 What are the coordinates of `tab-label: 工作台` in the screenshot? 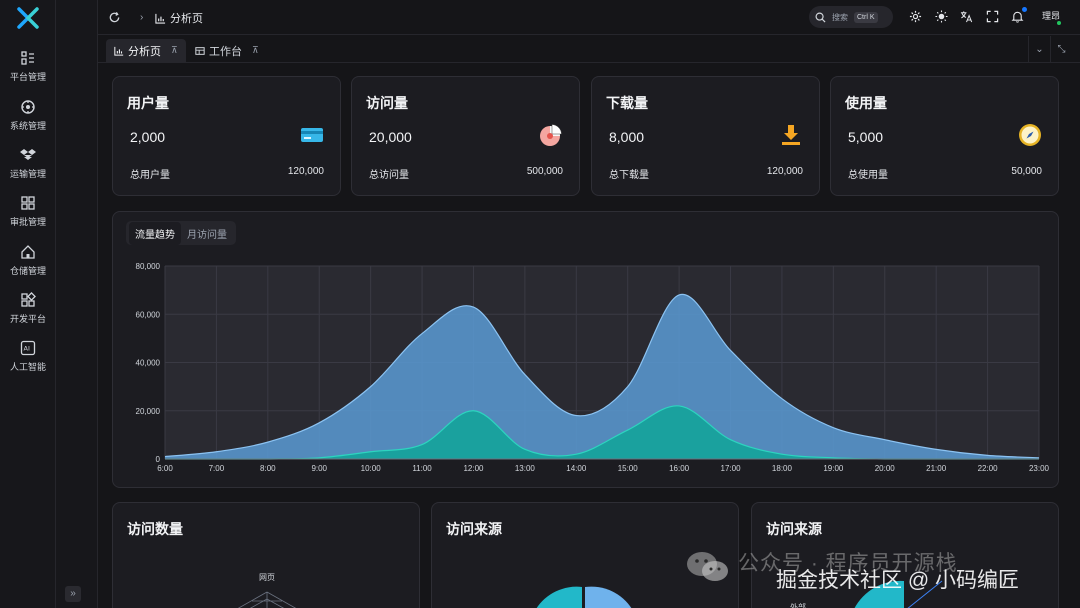 It's located at (225, 51).